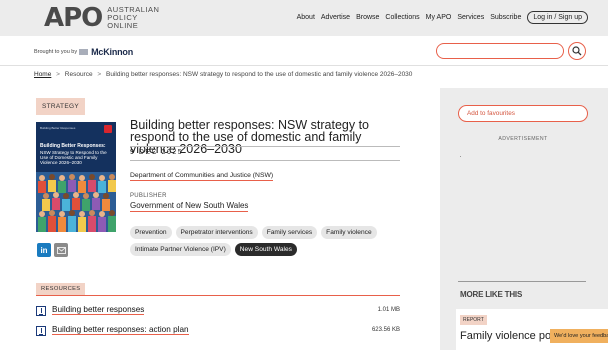  I want to click on mckinnon-logo-icon, so click(84, 52).